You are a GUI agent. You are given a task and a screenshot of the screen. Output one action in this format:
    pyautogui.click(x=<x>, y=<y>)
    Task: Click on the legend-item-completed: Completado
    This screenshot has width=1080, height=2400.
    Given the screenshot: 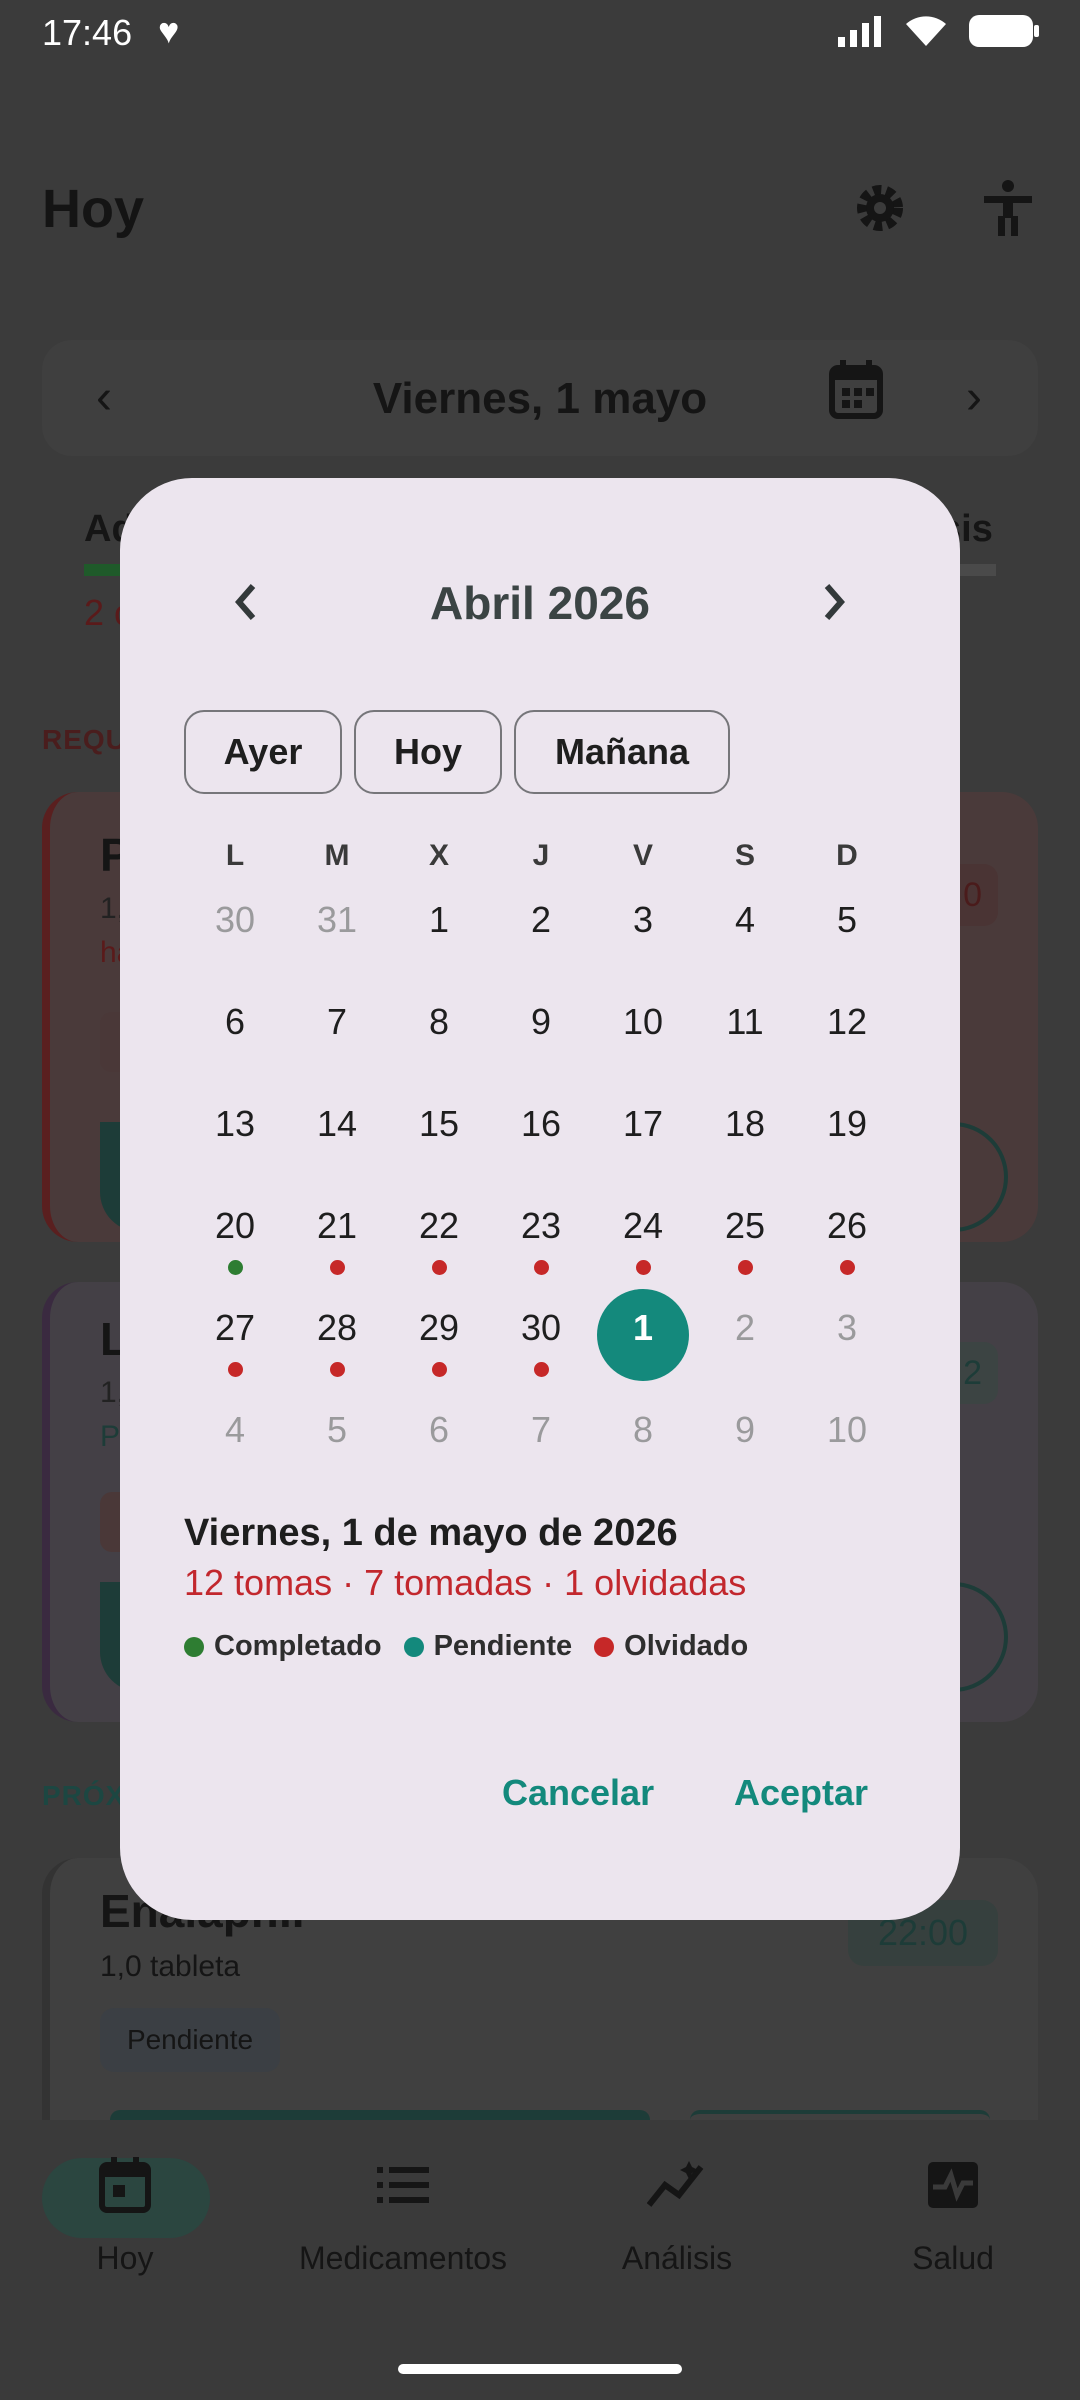 What is the action you would take?
    pyautogui.click(x=283, y=1646)
    